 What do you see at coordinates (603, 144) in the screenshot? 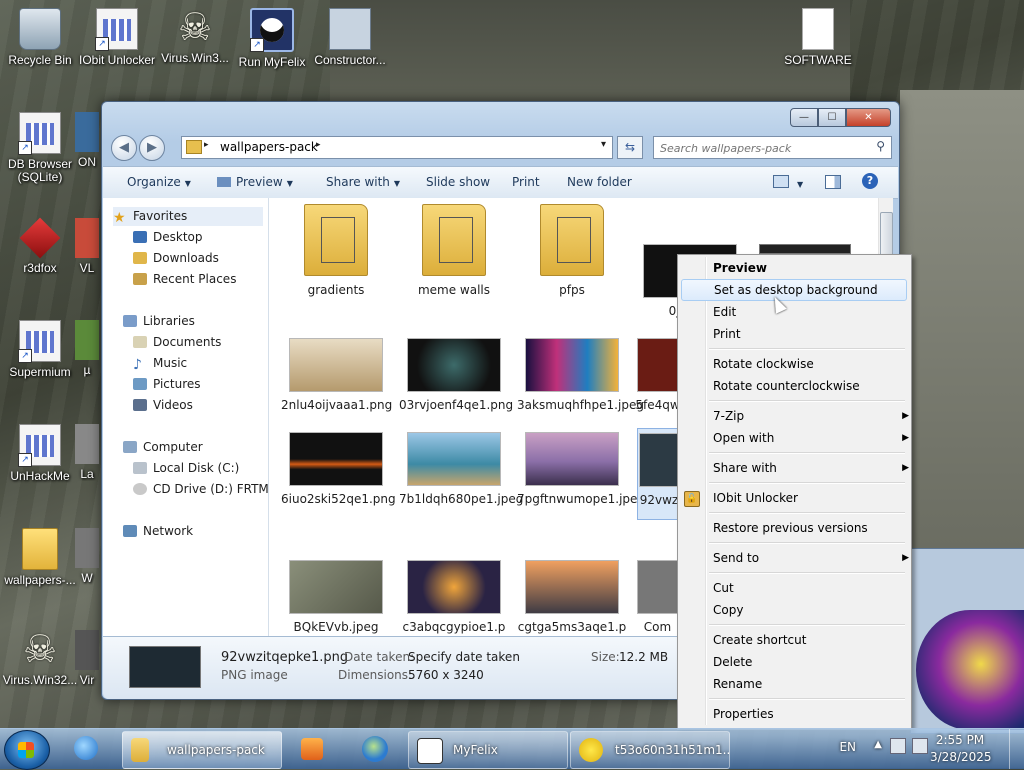
I see `chevron-down-icon: ▾` at bounding box center [603, 144].